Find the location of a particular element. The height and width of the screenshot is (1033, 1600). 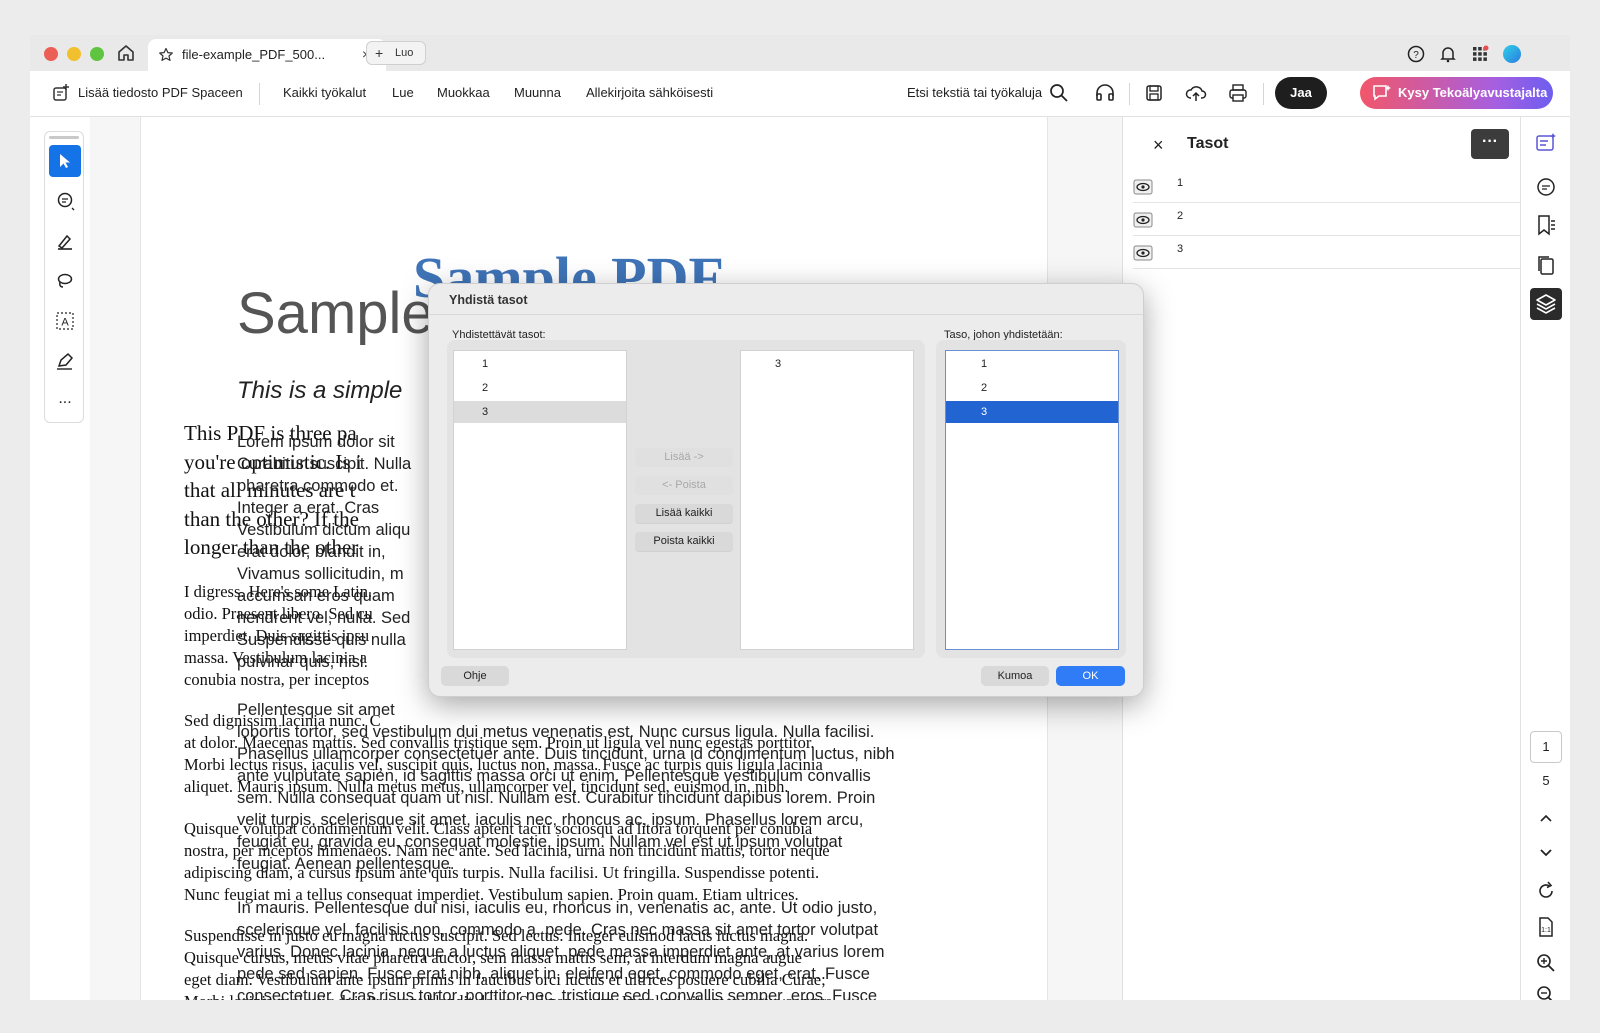

text-line: pulvinar quis, nisl. is located at coordinates (303, 662).